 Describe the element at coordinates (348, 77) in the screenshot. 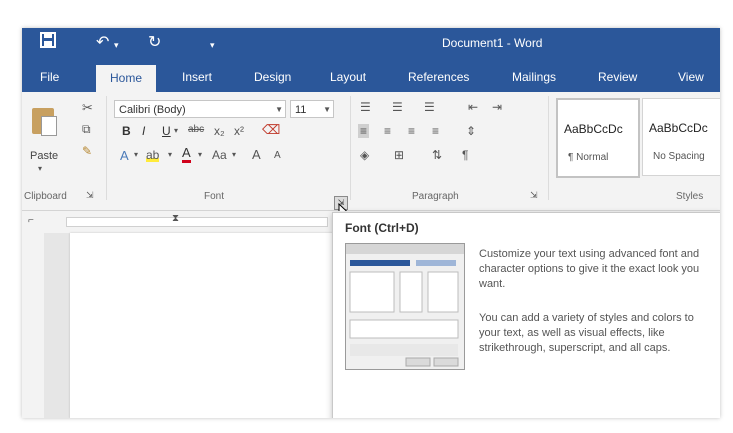

I see `tab-layout: Layout` at that location.